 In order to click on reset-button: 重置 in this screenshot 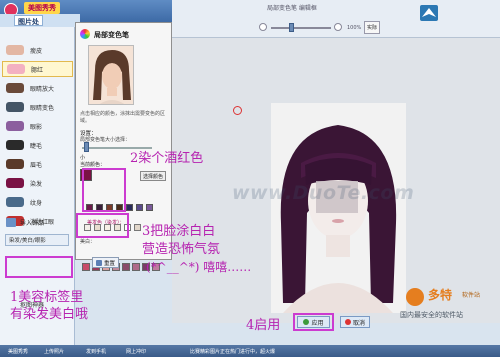, I will do `click(105, 262)`.